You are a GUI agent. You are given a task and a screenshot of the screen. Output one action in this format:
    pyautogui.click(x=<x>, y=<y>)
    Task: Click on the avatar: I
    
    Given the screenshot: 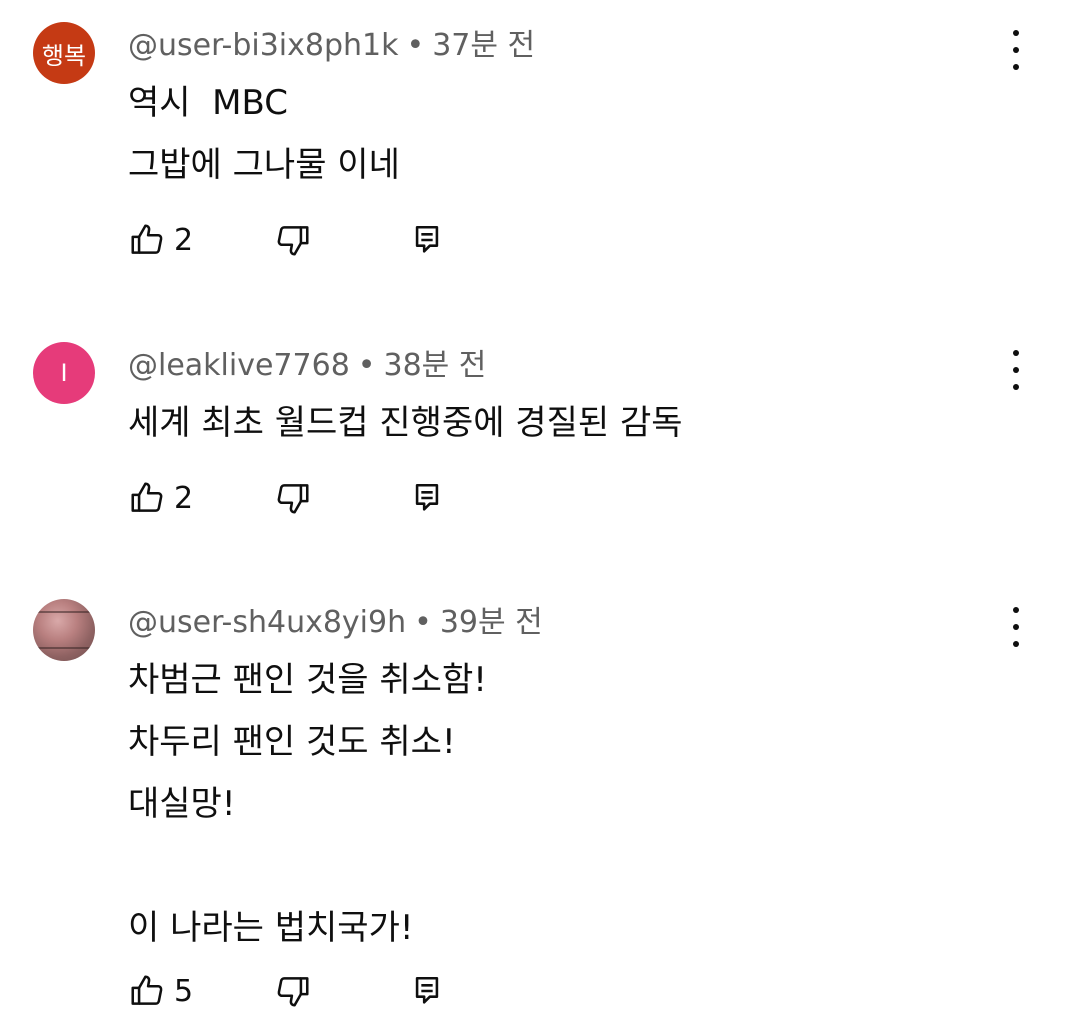 What is the action you would take?
    pyautogui.click(x=64, y=373)
    